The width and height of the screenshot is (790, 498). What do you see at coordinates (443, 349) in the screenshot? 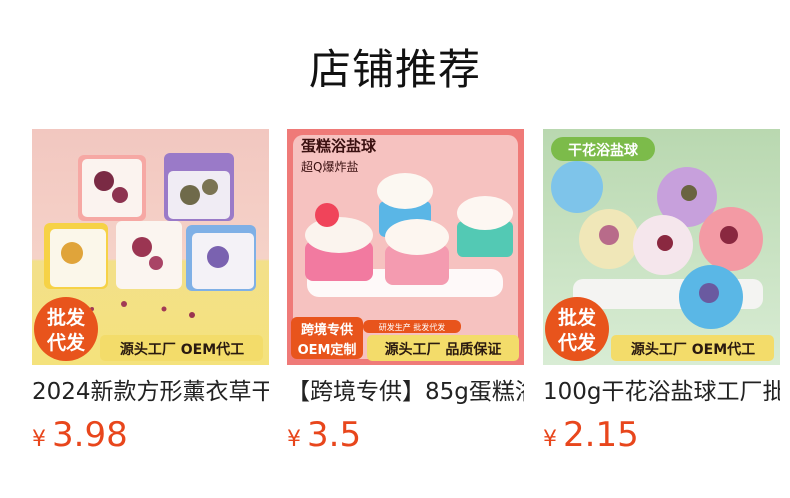
I see `banner-text: 源头工厂 品质保证` at bounding box center [443, 349].